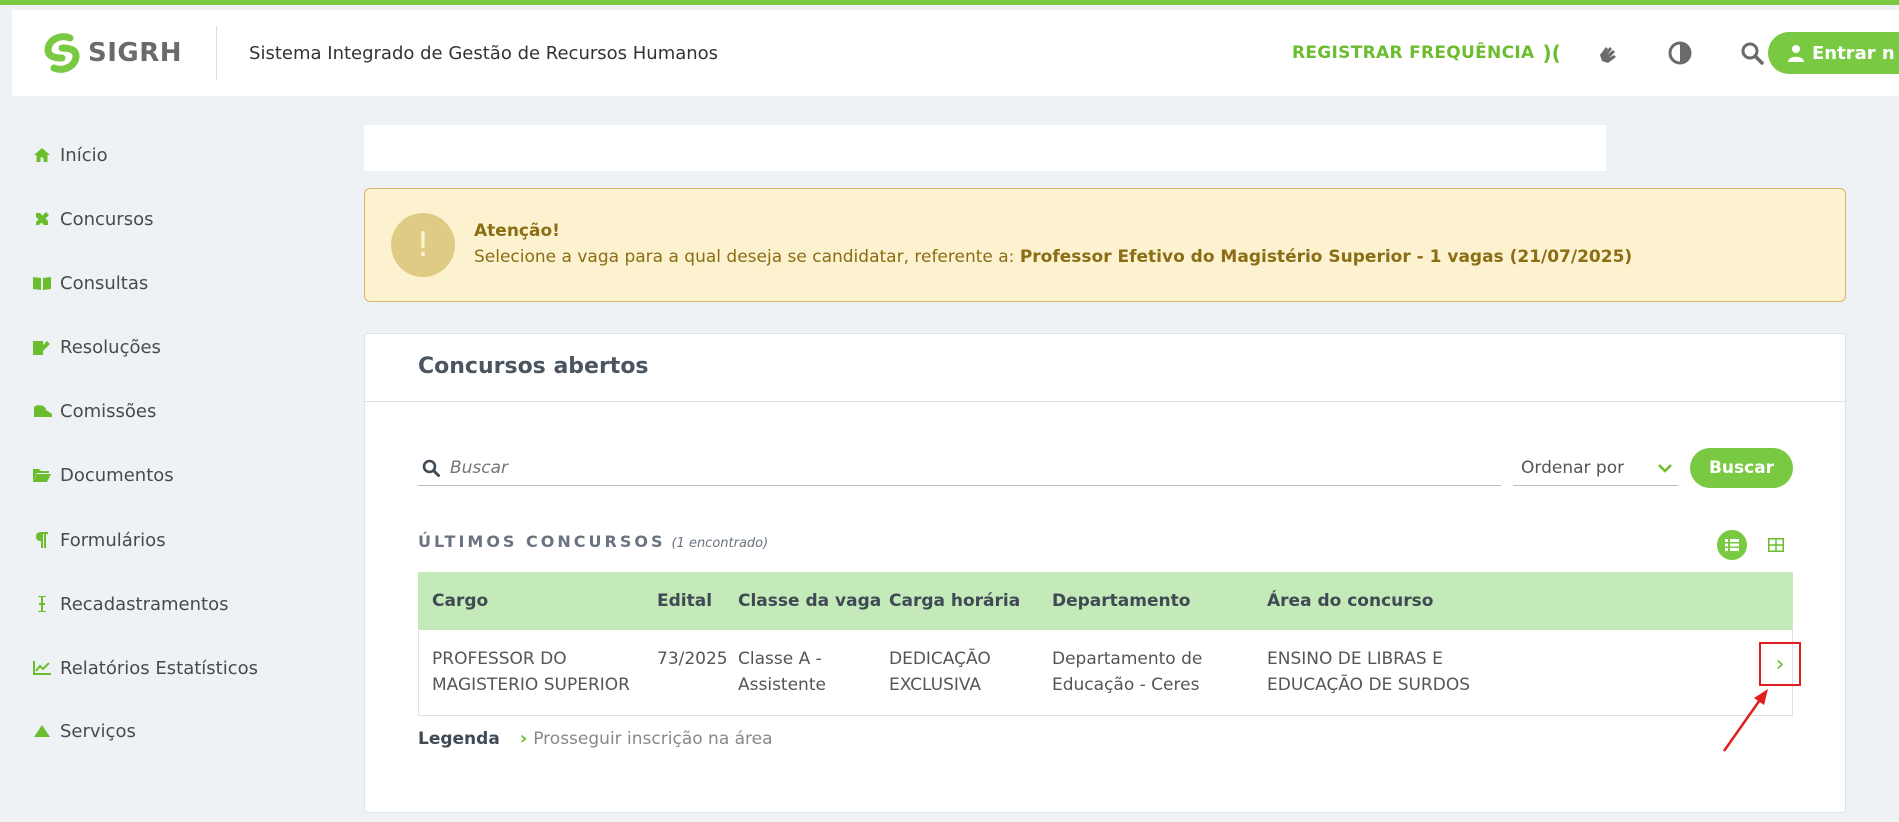 Image resolution: width=1899 pixels, height=822 pixels. Describe the element at coordinates (98, 731) in the screenshot. I see `sidebar-item-label: Serviços` at that location.